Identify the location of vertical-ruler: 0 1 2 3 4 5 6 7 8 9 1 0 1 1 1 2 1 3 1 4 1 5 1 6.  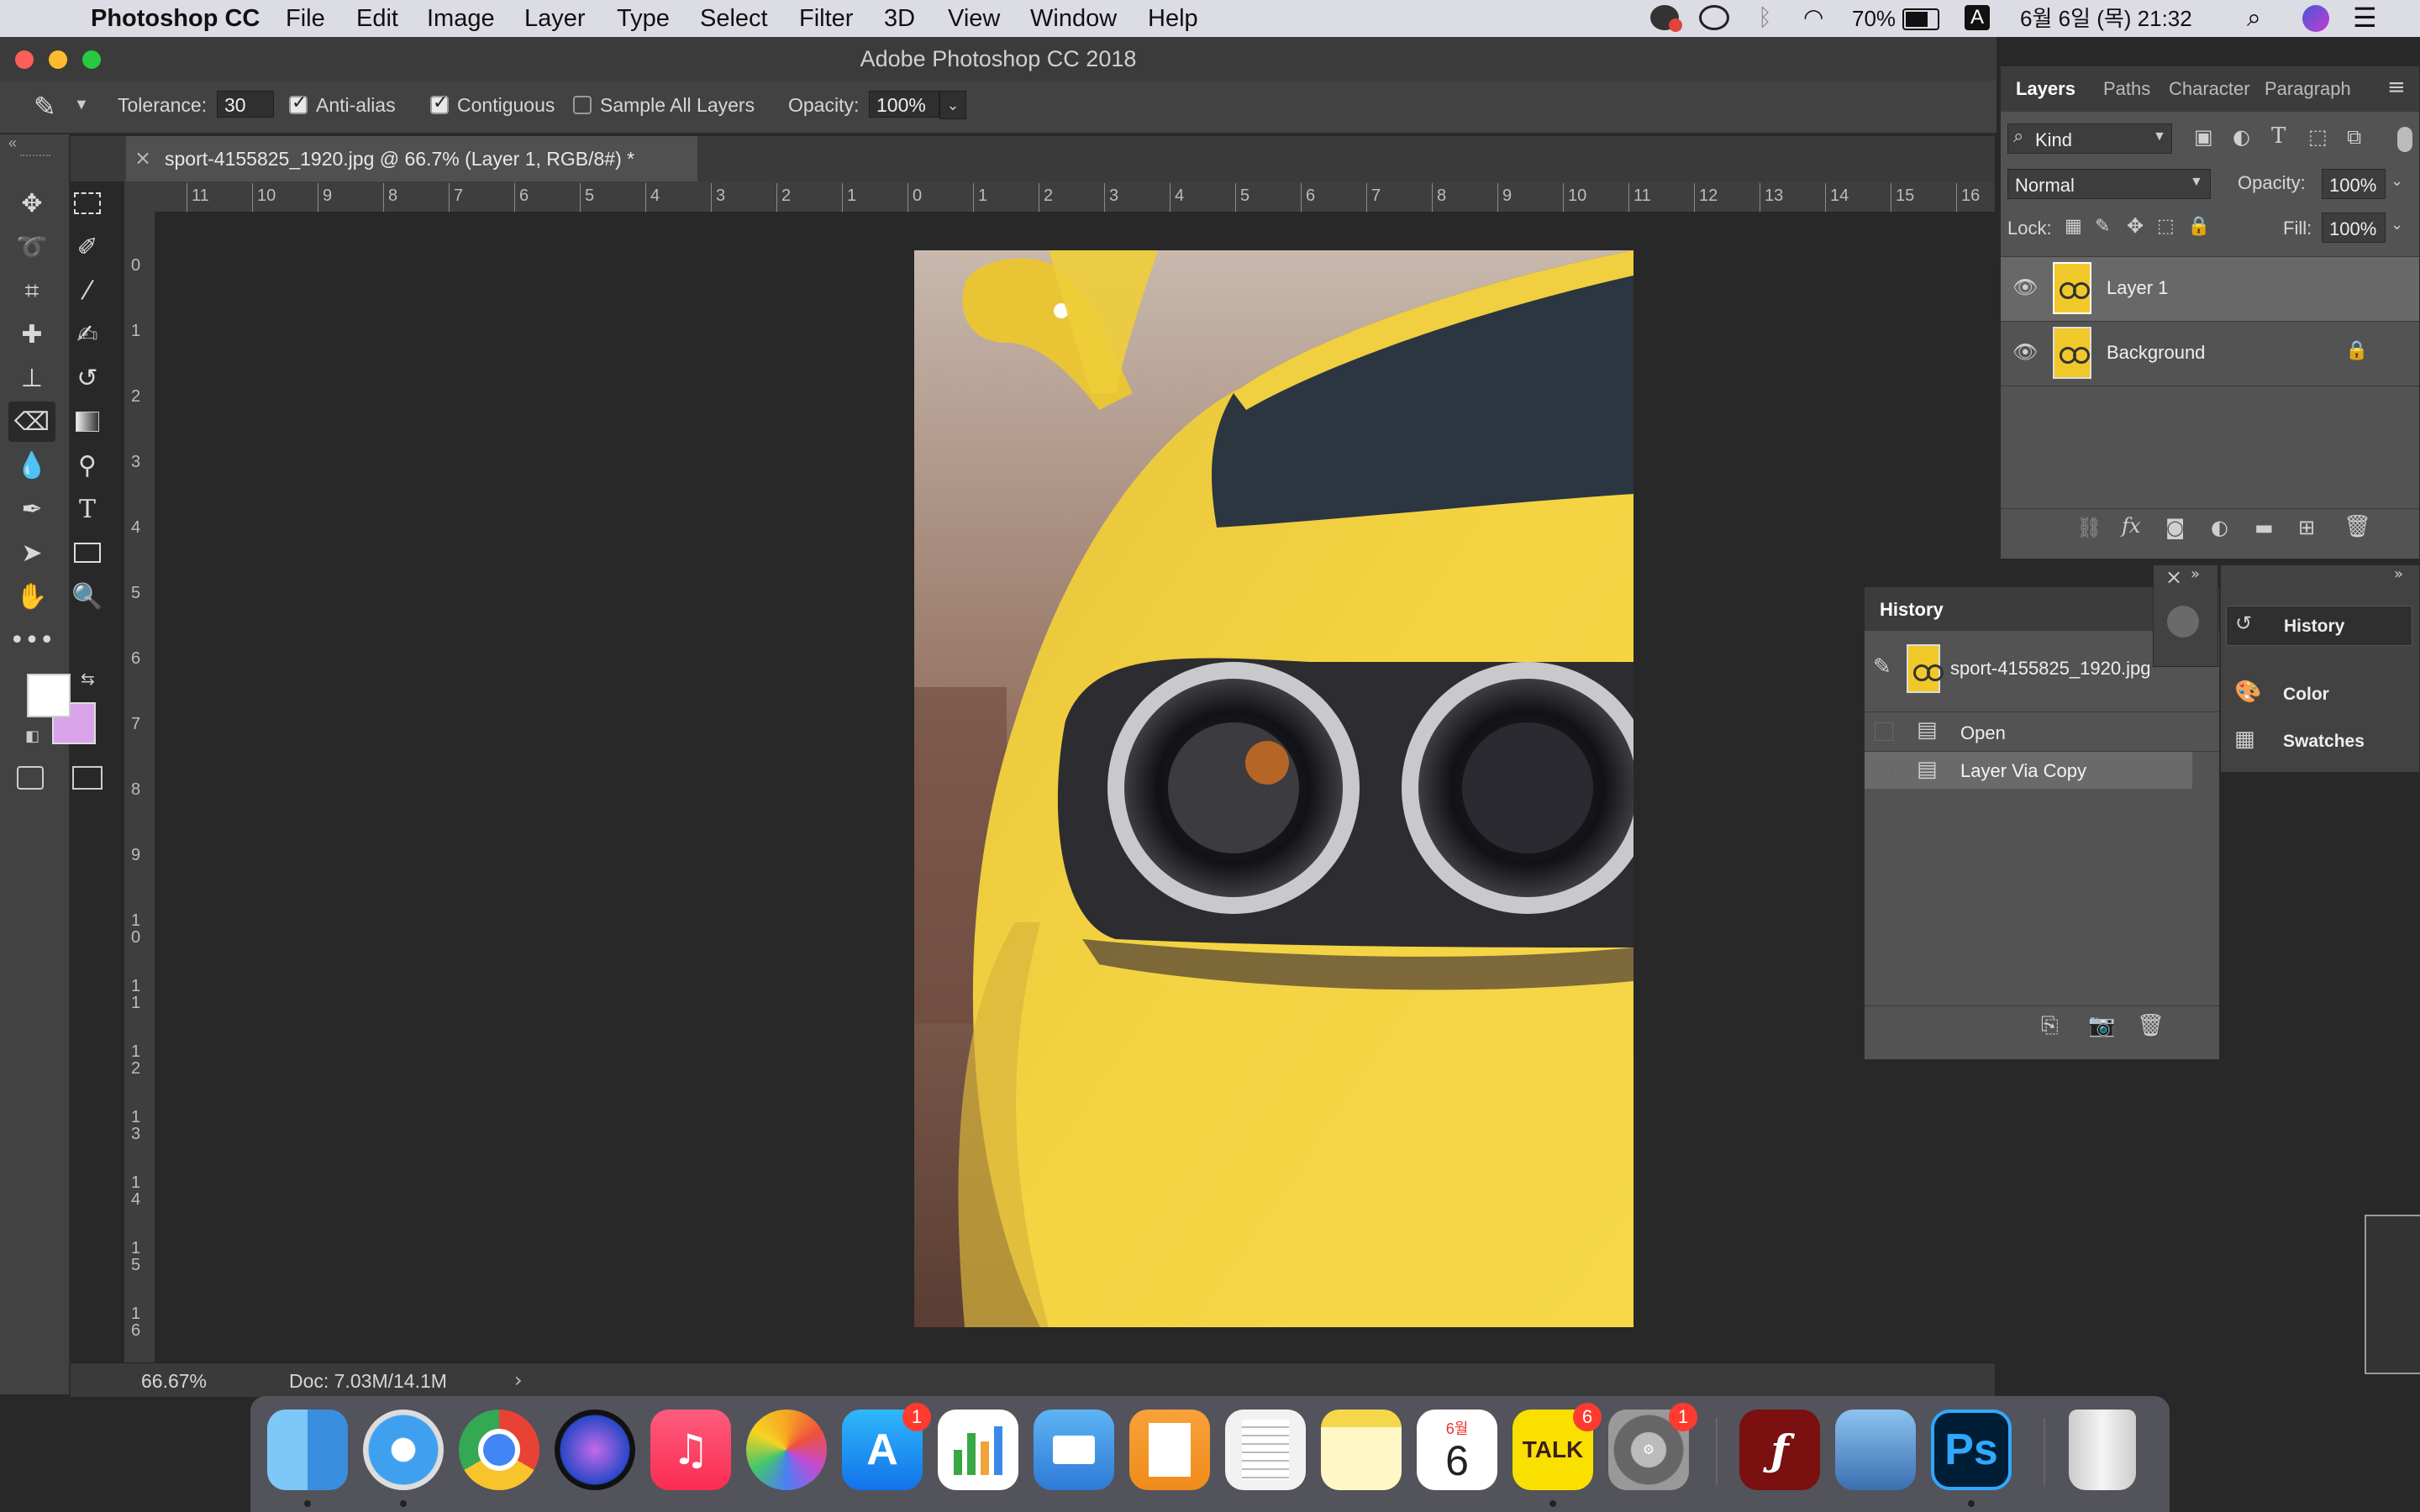
(139, 787).